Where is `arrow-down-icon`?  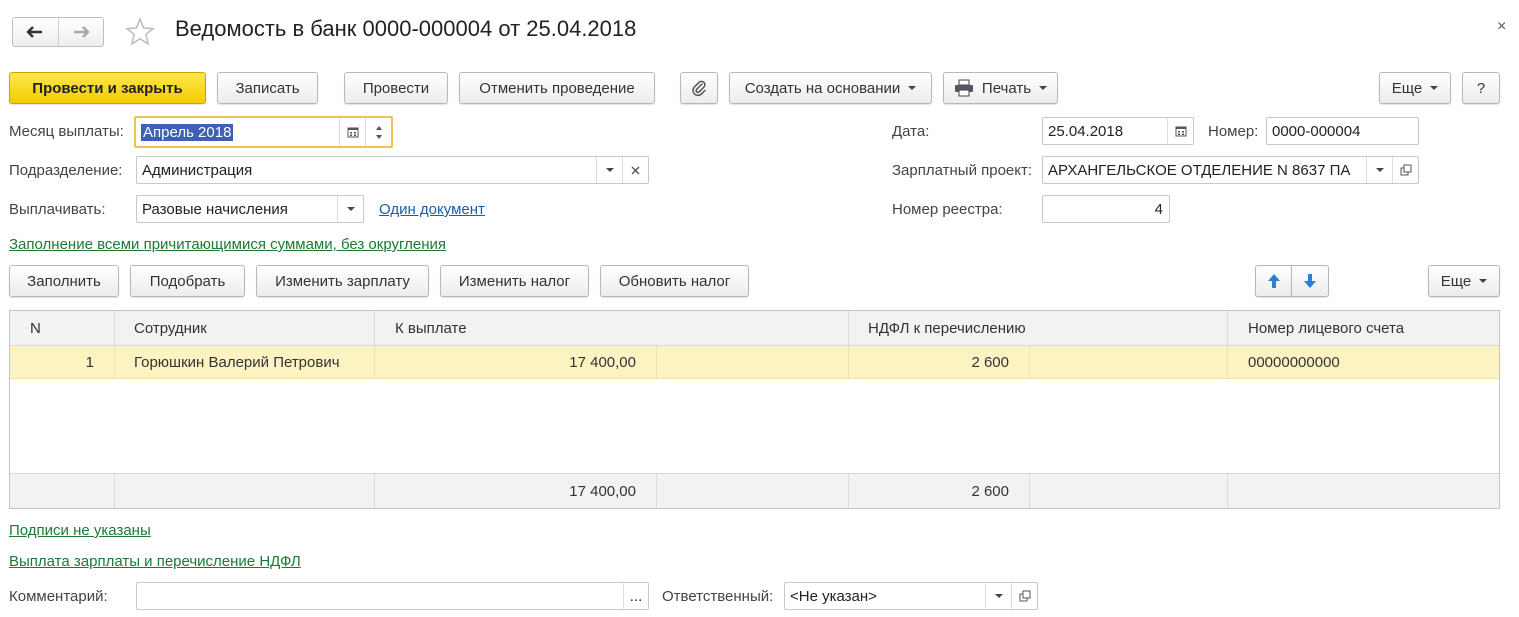 arrow-down-icon is located at coordinates (1310, 281).